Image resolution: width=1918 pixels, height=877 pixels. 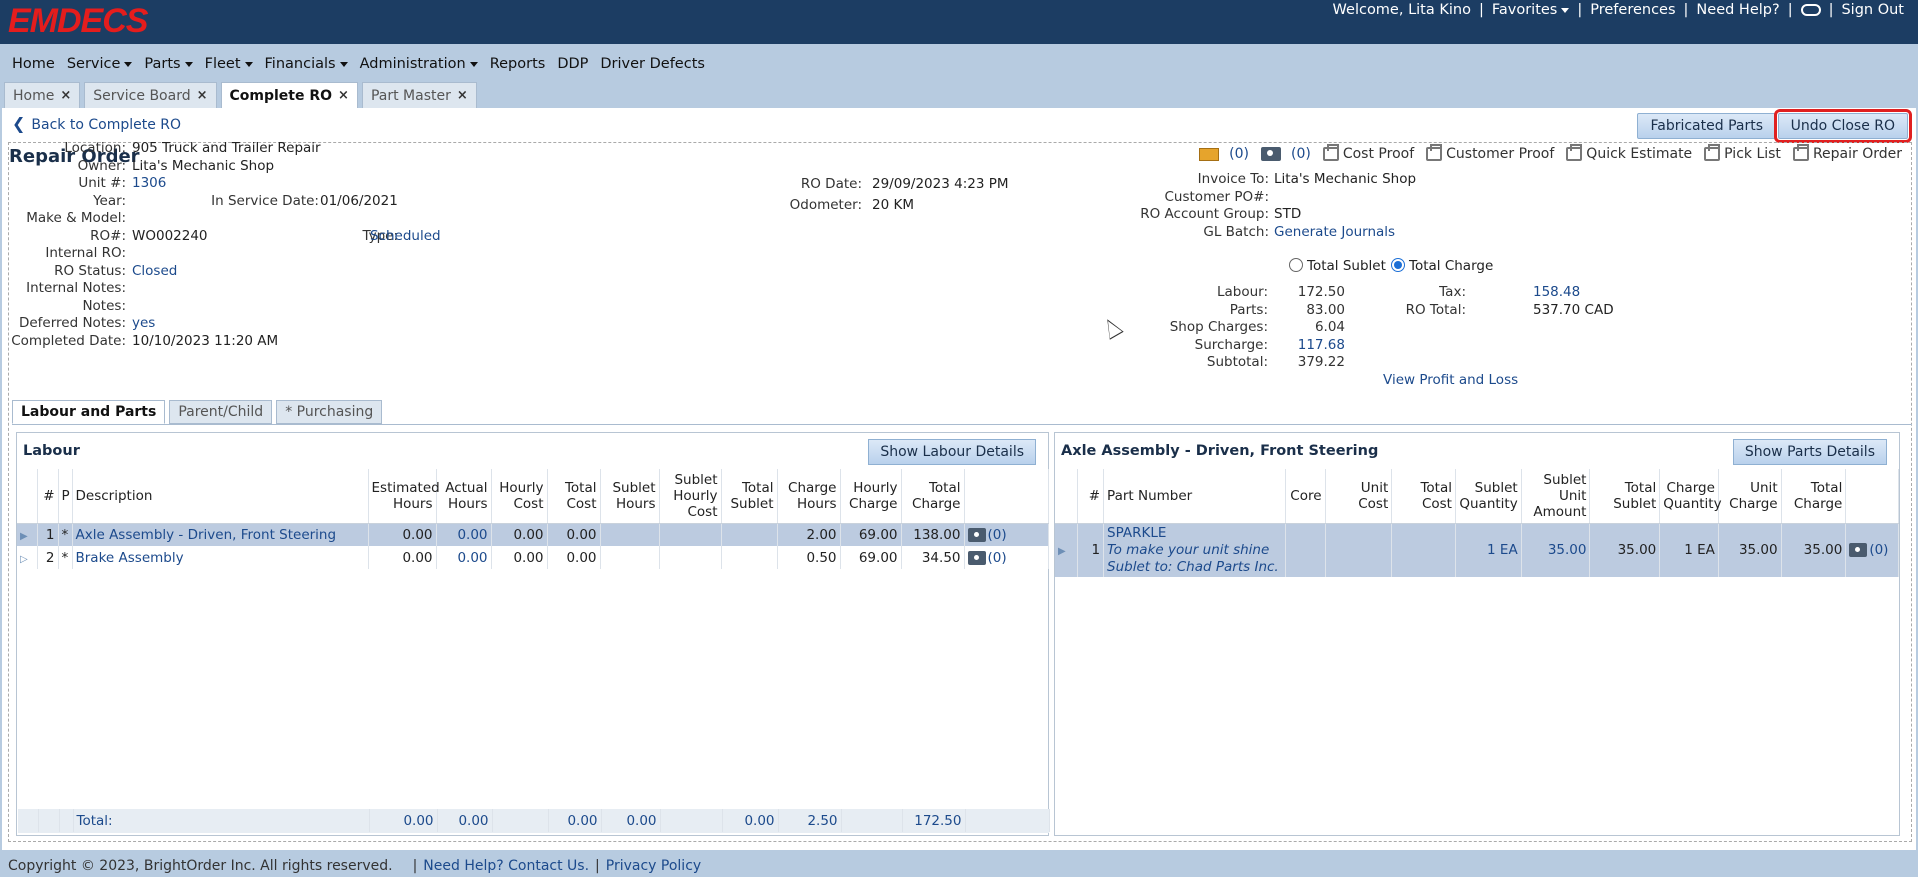 I want to click on show-parts-details-button: Show Parts Details, so click(x=1809, y=452).